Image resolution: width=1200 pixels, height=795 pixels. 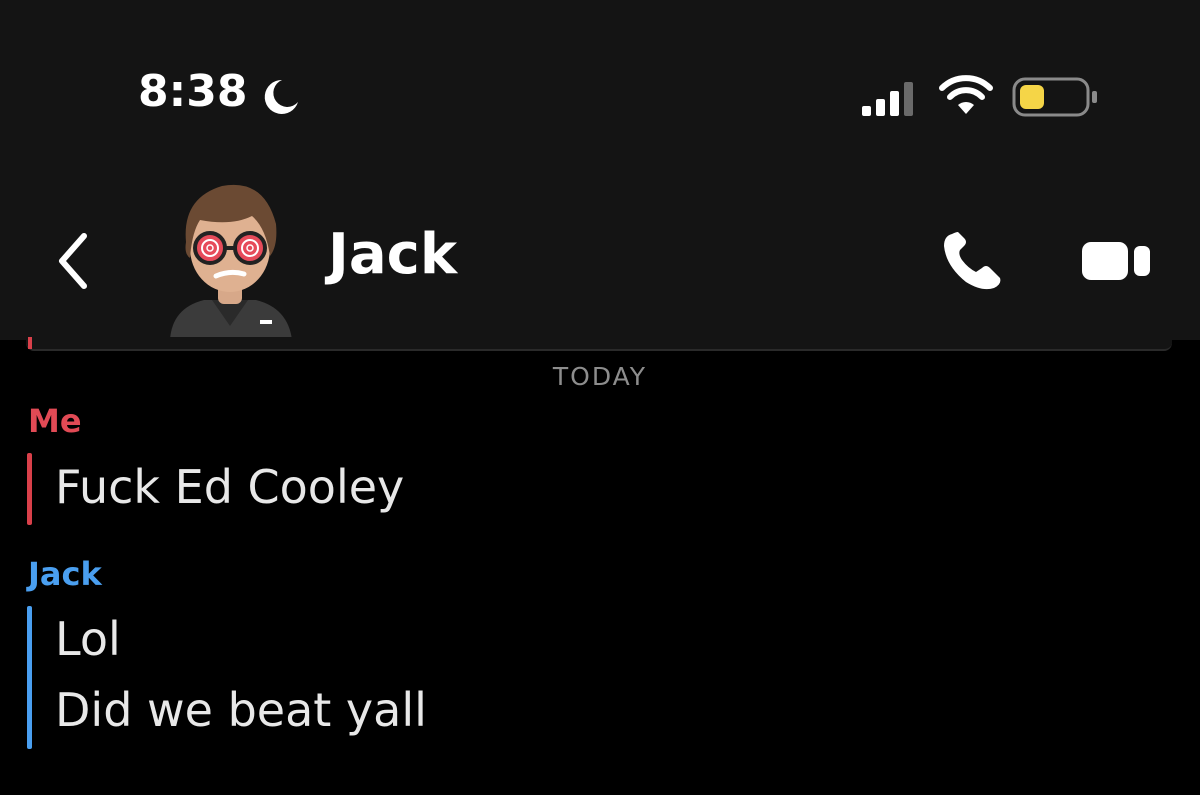 What do you see at coordinates (281, 96) in the screenshot?
I see `moon-icon` at bounding box center [281, 96].